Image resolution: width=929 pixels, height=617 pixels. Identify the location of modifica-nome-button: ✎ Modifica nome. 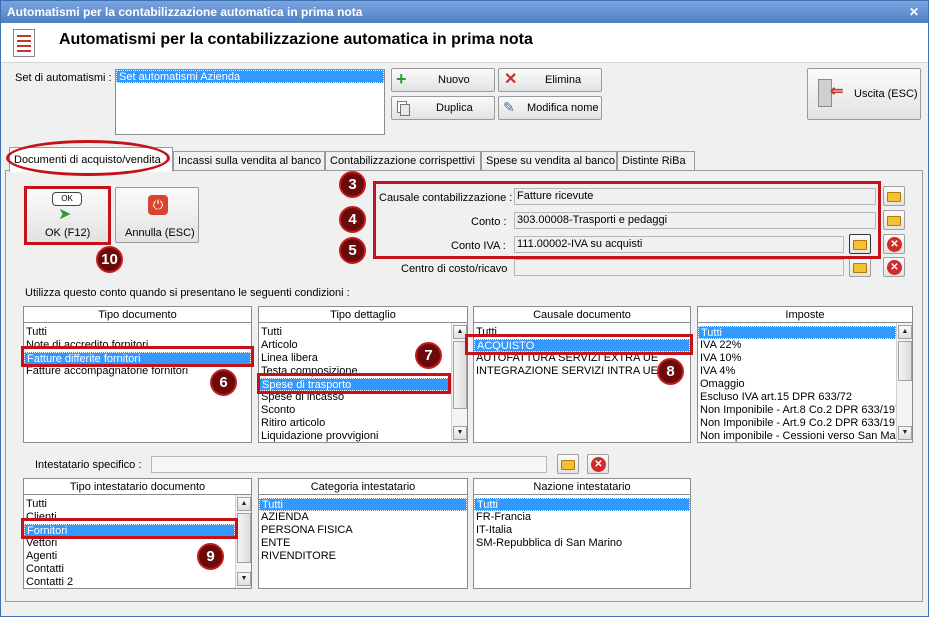
(550, 108).